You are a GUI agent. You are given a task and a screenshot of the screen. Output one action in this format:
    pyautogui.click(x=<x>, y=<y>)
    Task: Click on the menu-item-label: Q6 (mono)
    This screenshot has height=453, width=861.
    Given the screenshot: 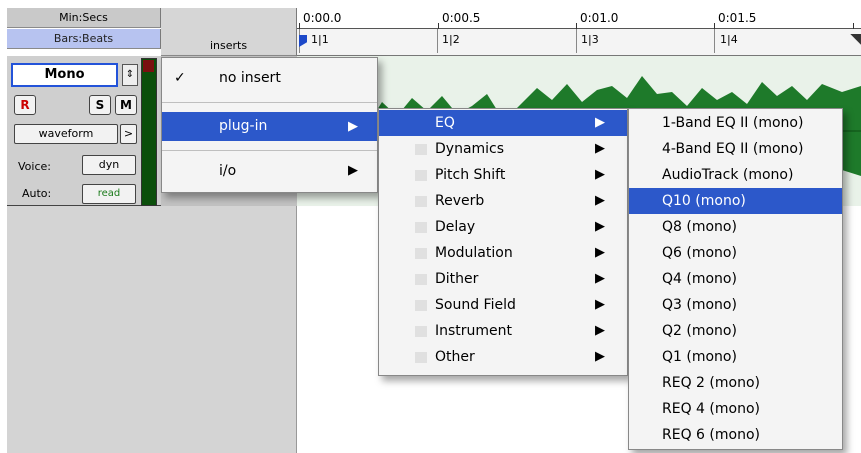 What is the action you would take?
    pyautogui.click(x=699, y=253)
    